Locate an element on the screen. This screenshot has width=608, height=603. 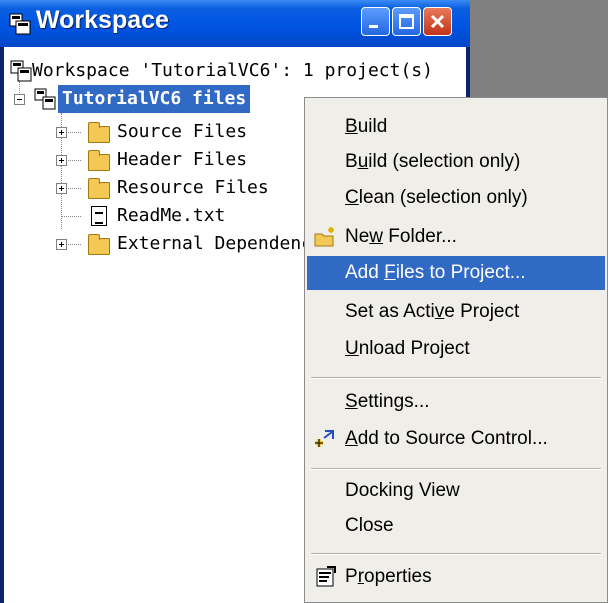
minimize-button is located at coordinates (375, 21).